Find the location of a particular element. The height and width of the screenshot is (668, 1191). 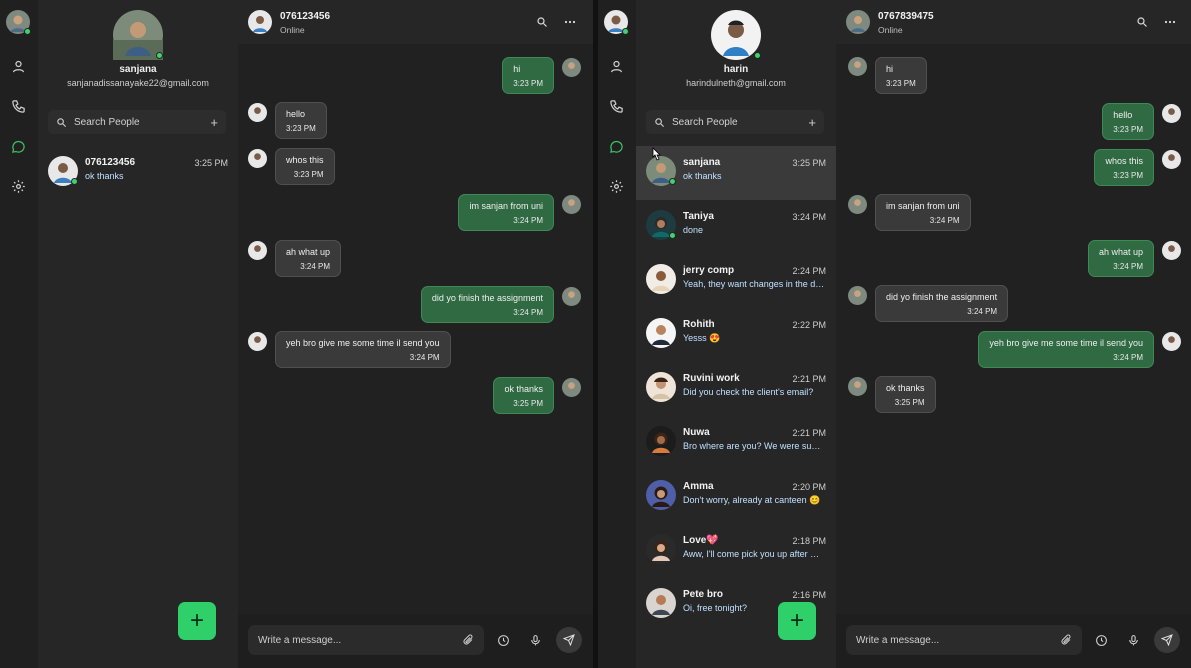

message-bubble-incoming: hello 3:23 PM is located at coordinates (301, 120).